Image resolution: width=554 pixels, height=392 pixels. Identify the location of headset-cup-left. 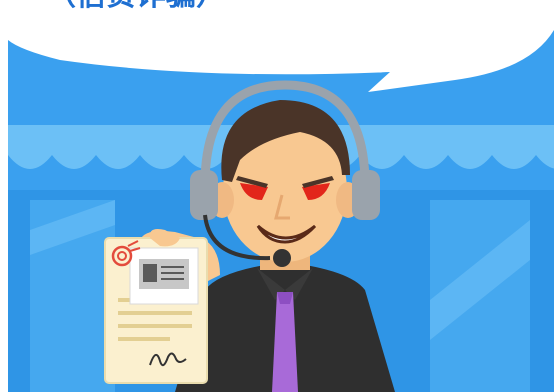
(204, 195).